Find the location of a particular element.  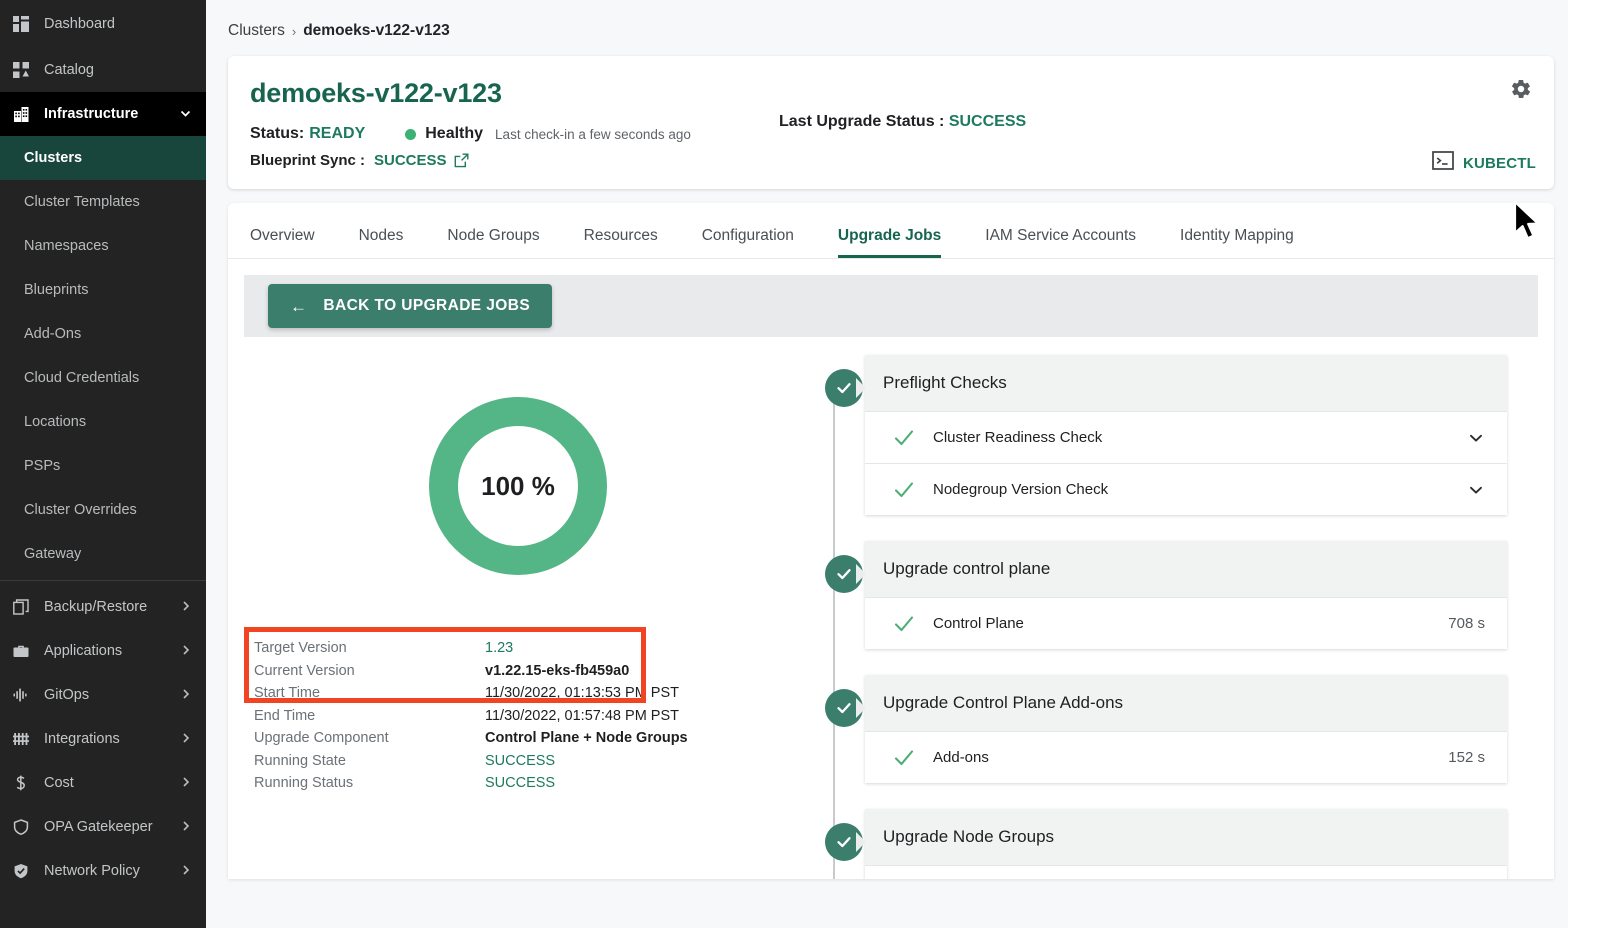

sidebar-item-opa-gatekeeper: OPA Gatekeeper is located at coordinates (103, 827).